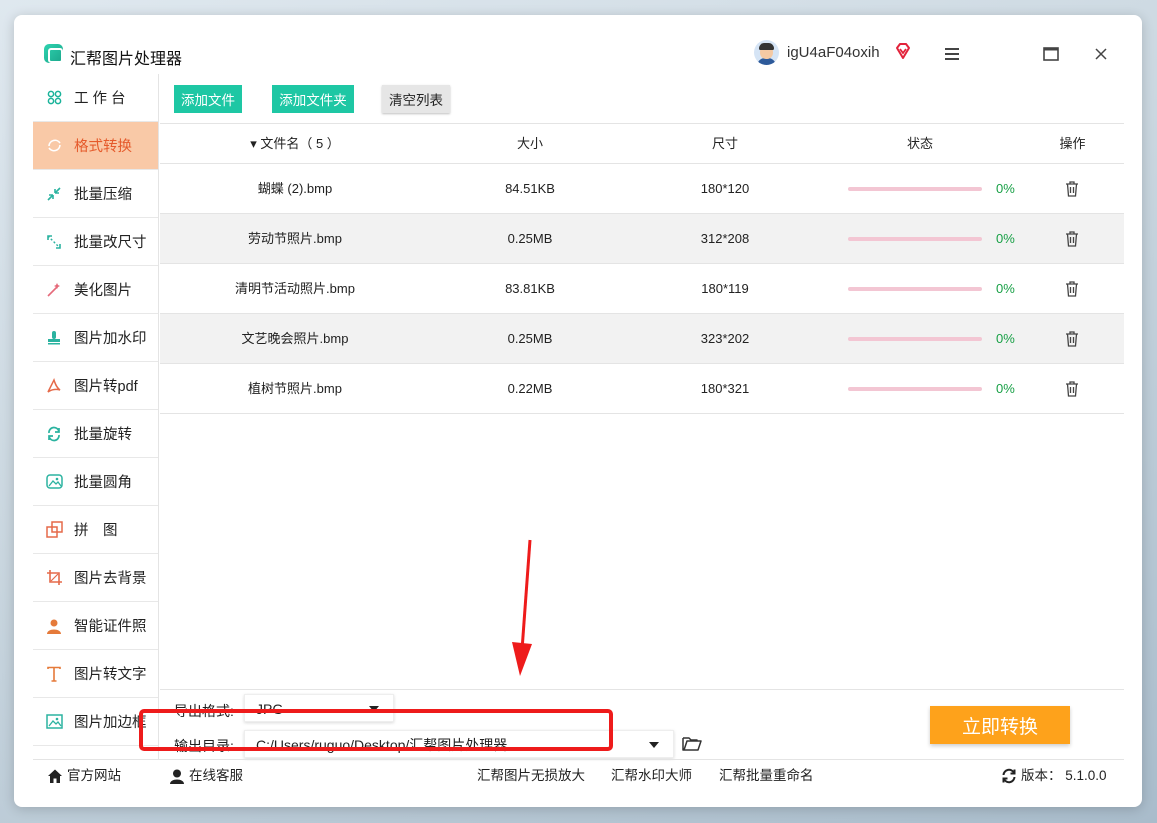 The width and height of the screenshot is (1157, 823). I want to click on maximize-button, so click(1051, 54).